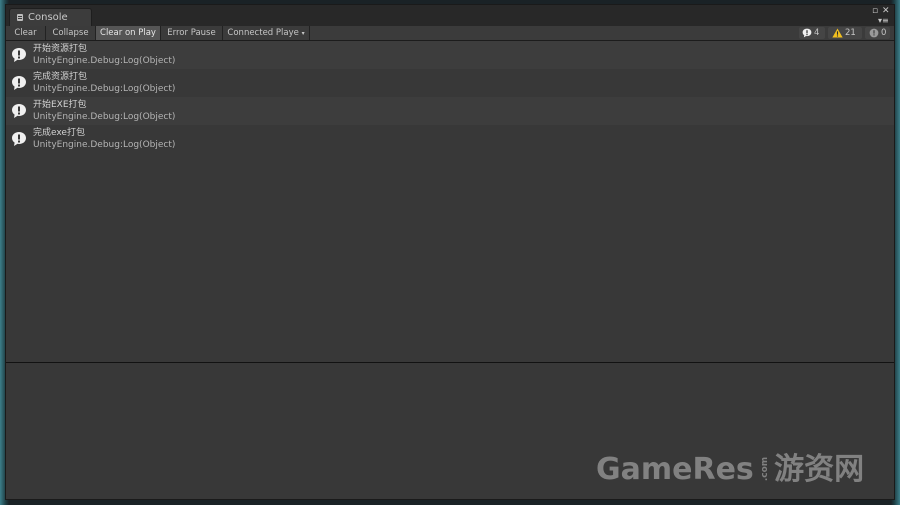  Describe the element at coordinates (26, 33) in the screenshot. I see `clear-button: Clear` at that location.